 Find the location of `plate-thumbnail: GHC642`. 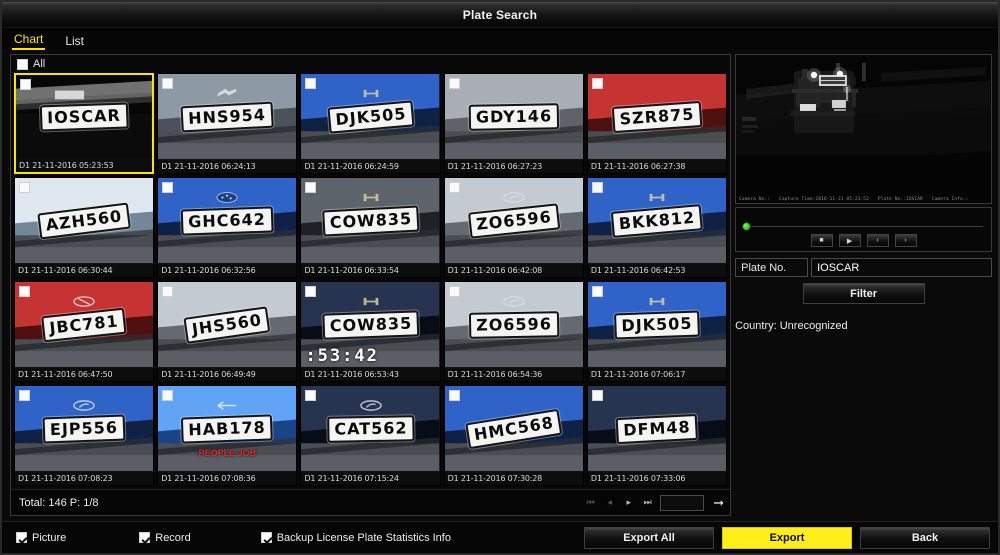

plate-thumbnail: GHC642 is located at coordinates (227, 221).